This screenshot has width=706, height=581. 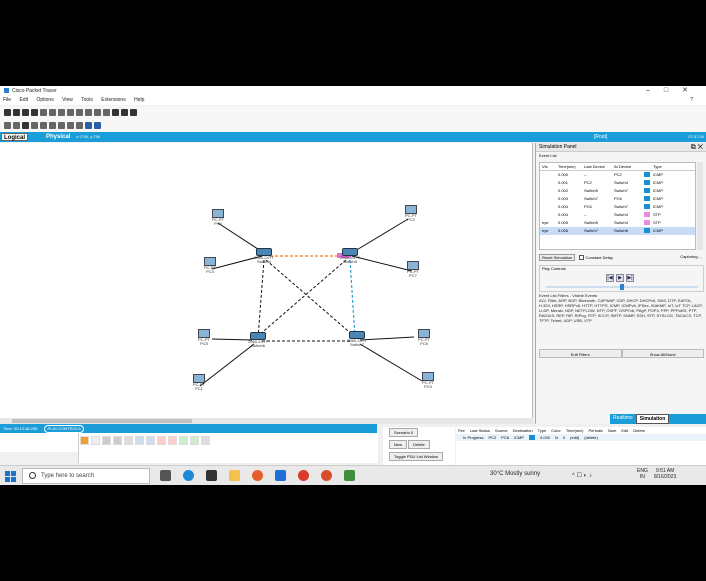 I want to click on tab-physical: Physical, so click(x=58, y=137).